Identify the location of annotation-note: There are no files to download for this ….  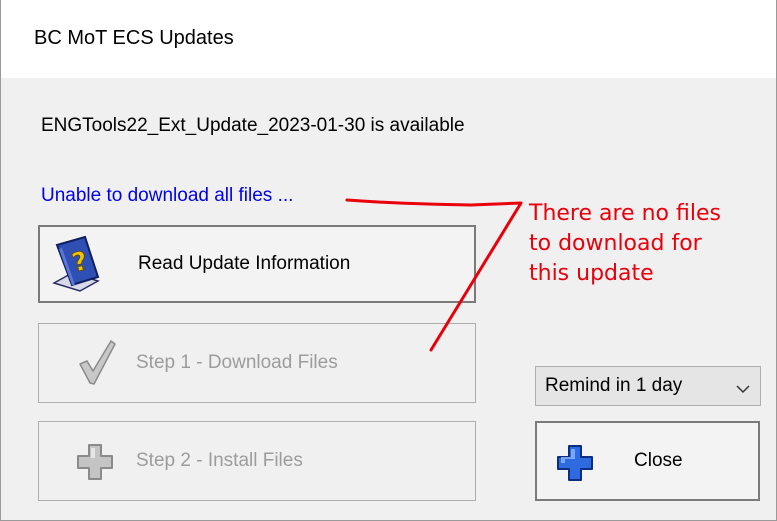
(625, 244).